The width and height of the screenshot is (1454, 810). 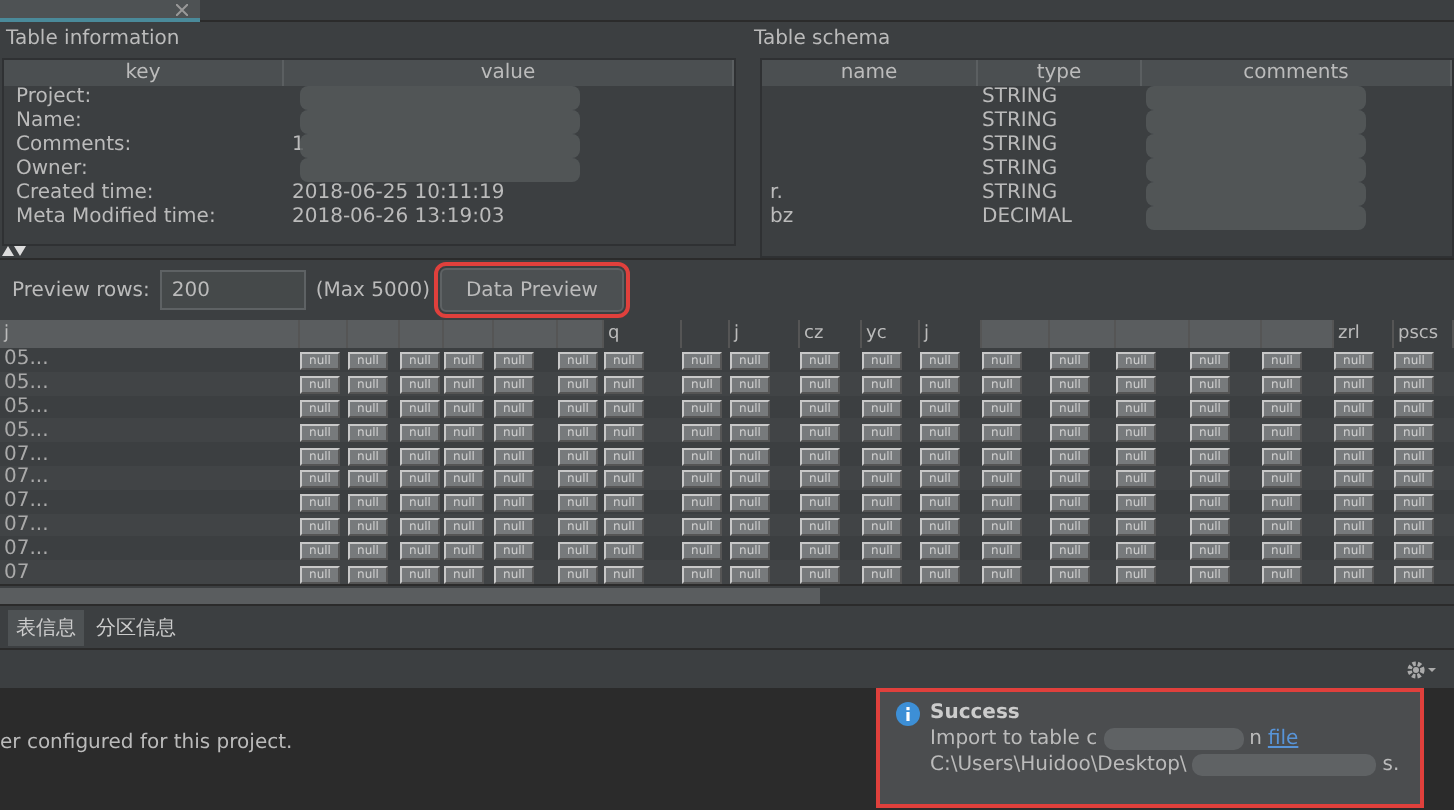 I want to click on file-link: file, so click(x=1283, y=739).